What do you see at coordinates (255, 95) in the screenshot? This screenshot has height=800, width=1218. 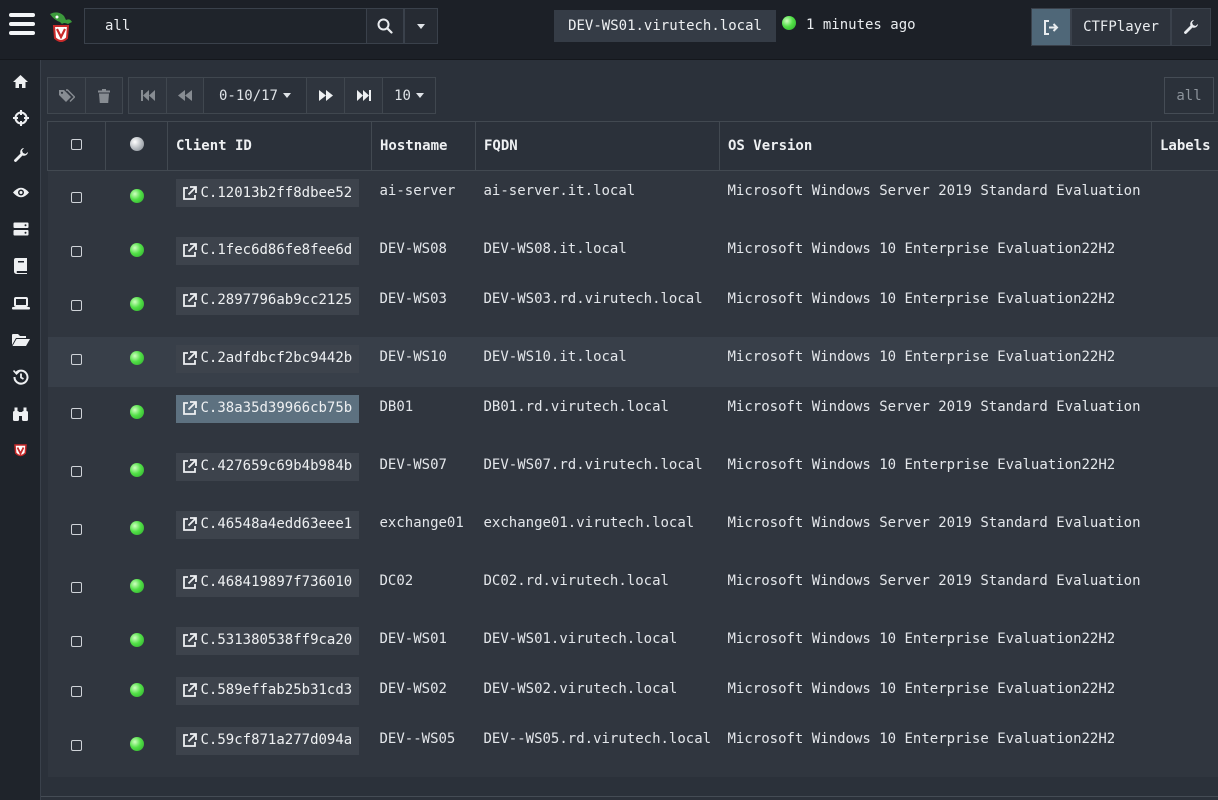 I see `page-range-dropdown: 0-10/17` at bounding box center [255, 95].